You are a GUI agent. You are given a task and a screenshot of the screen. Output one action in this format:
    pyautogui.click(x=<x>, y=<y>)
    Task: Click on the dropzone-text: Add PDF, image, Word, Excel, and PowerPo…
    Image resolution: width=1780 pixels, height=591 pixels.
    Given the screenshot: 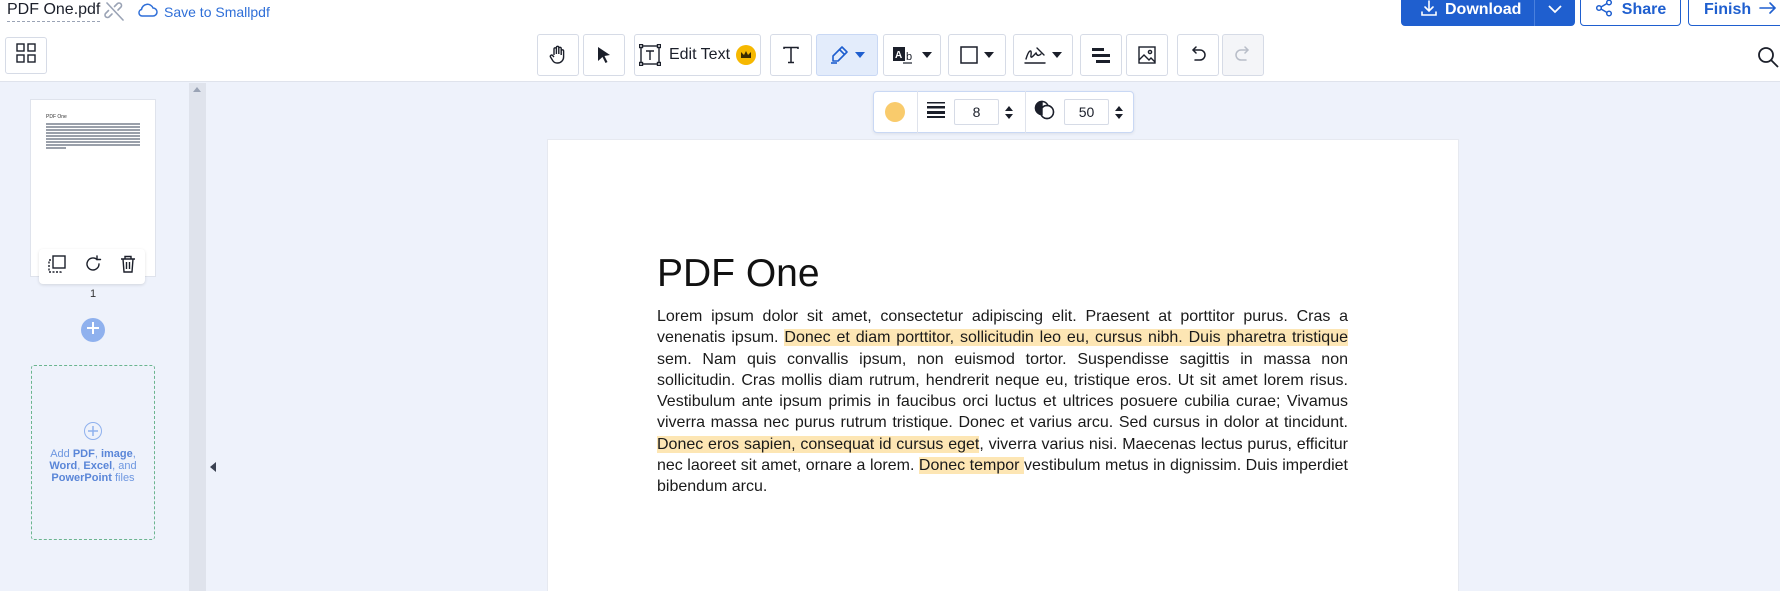 What is the action you would take?
    pyautogui.click(x=93, y=465)
    